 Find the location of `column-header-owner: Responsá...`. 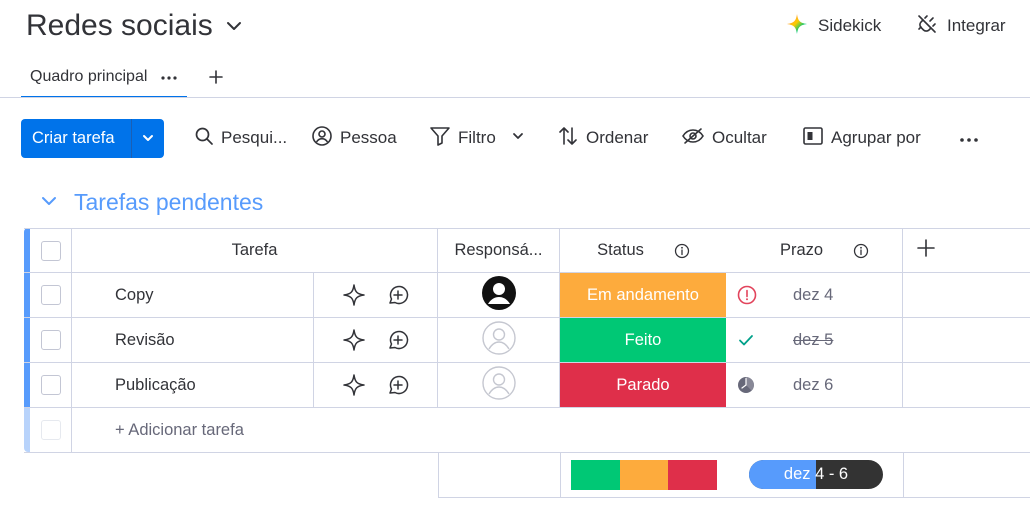

column-header-owner: Responsá... is located at coordinates (499, 250).